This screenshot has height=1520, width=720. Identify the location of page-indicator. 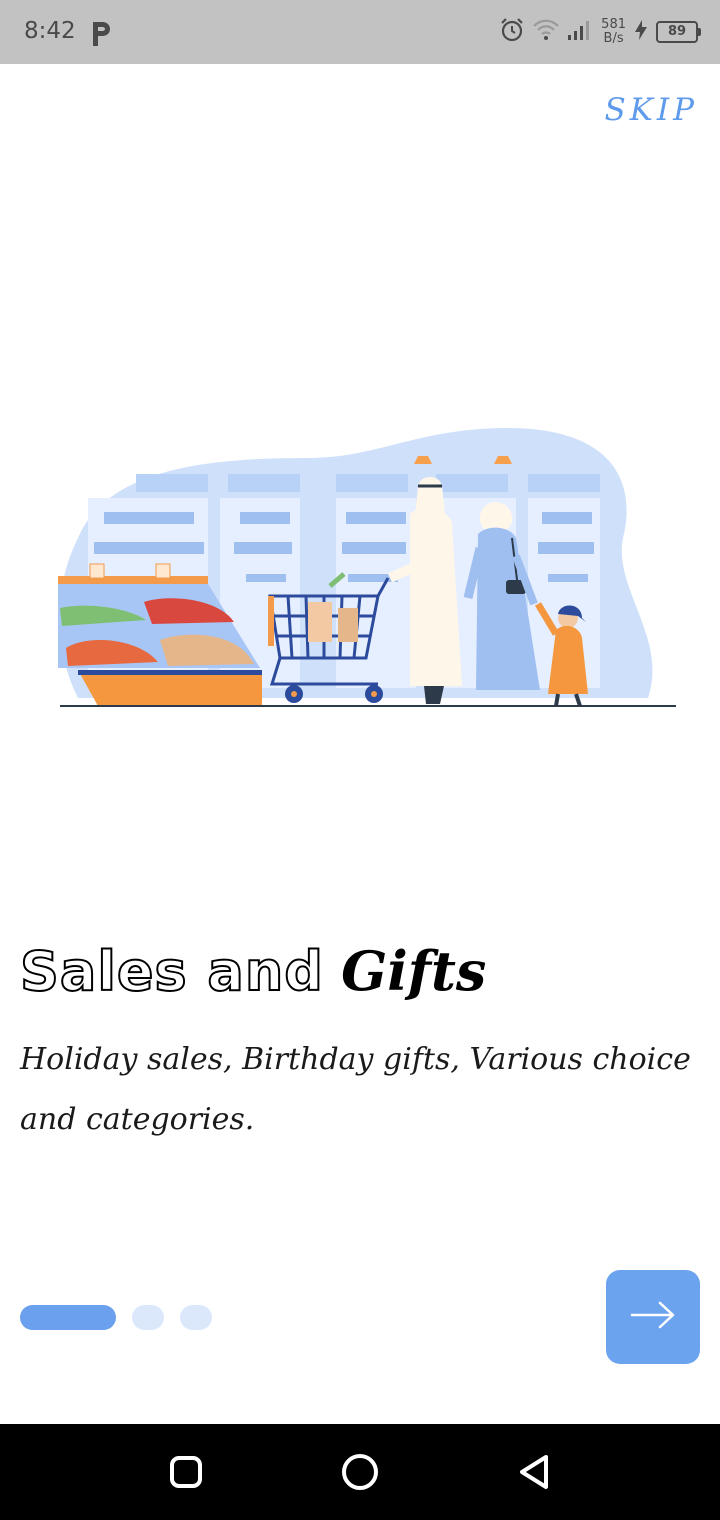
(124, 1317).